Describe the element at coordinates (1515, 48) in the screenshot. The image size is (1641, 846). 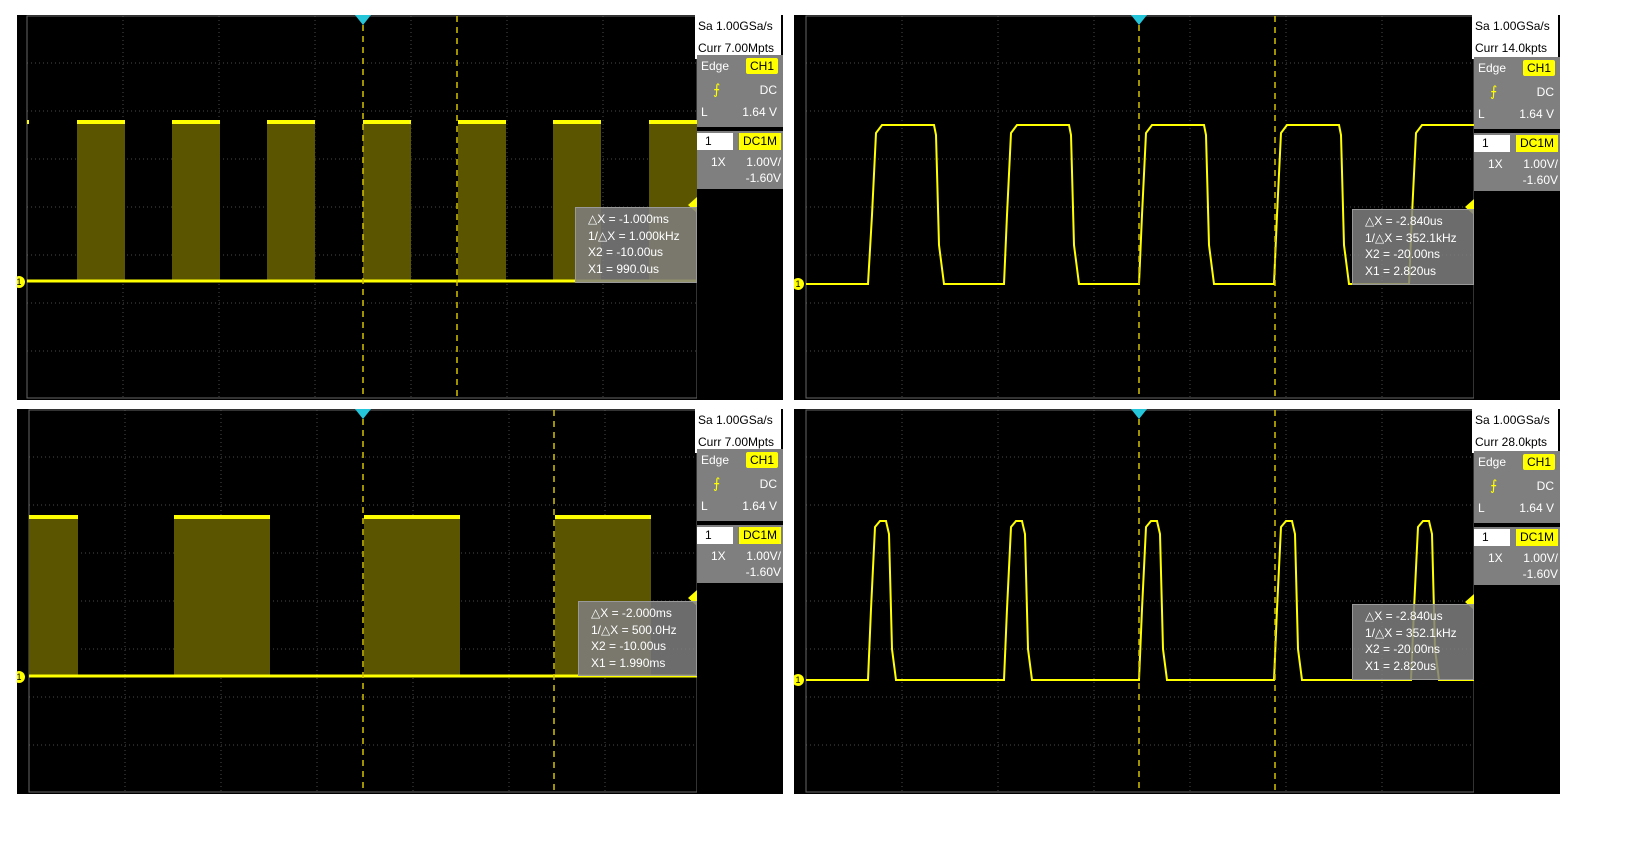
I see `memory-depth: Curr 14.0kpts` at that location.